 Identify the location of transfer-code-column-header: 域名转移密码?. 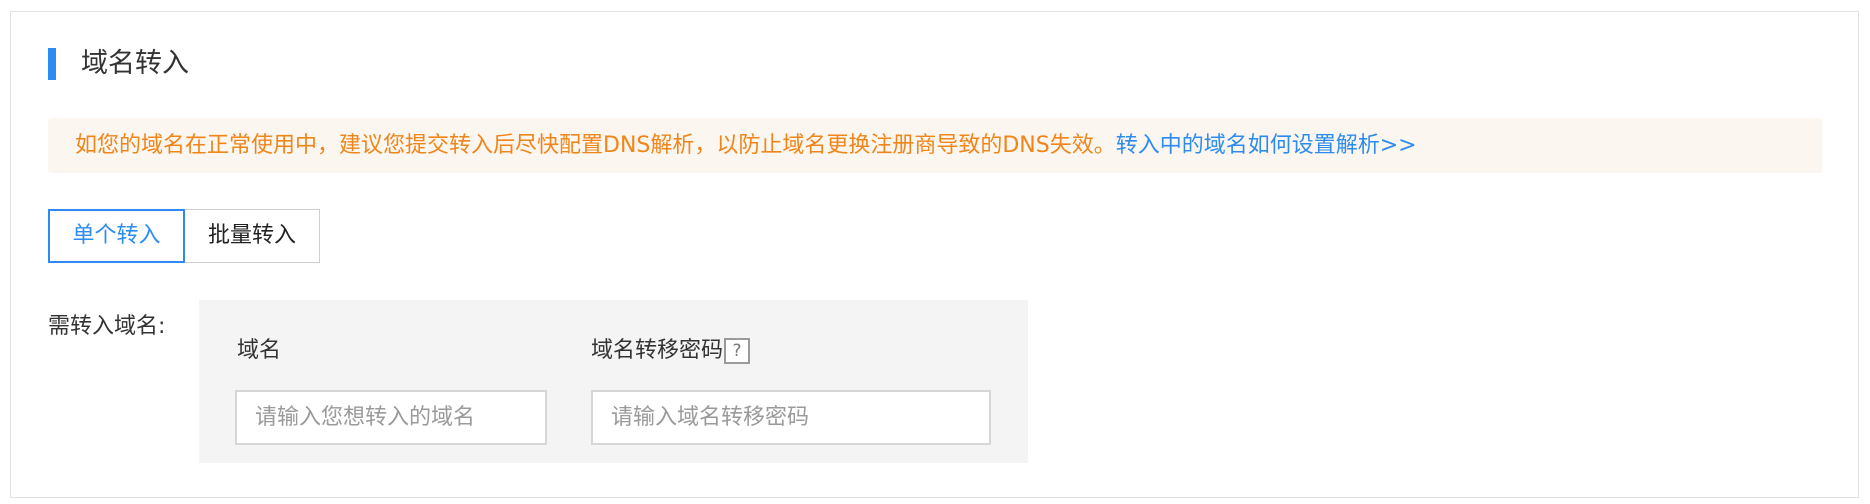
(671, 351).